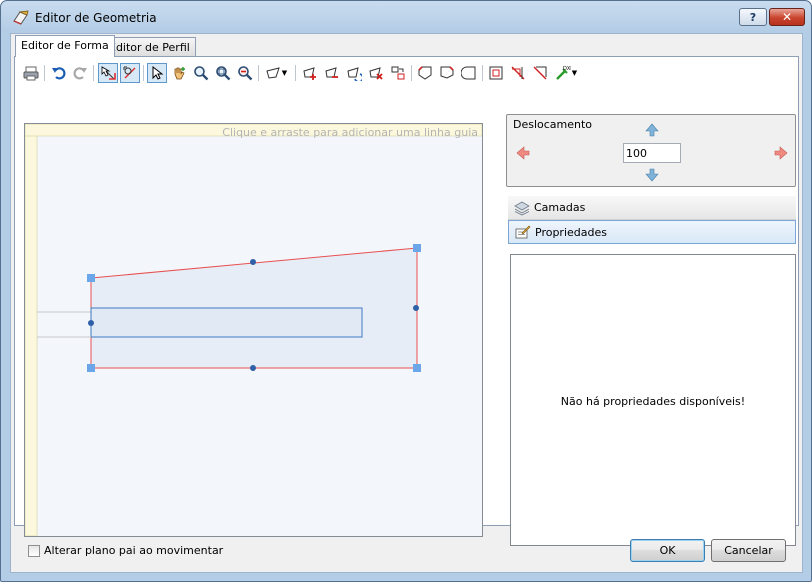  Describe the element at coordinates (149, 46) in the screenshot. I see `tab-profile-editor: Editor de Perfil` at that location.